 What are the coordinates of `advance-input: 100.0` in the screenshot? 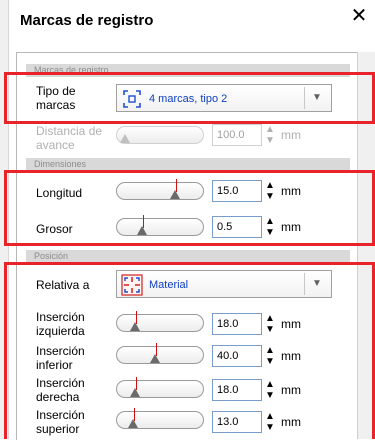 It's located at (237, 135).